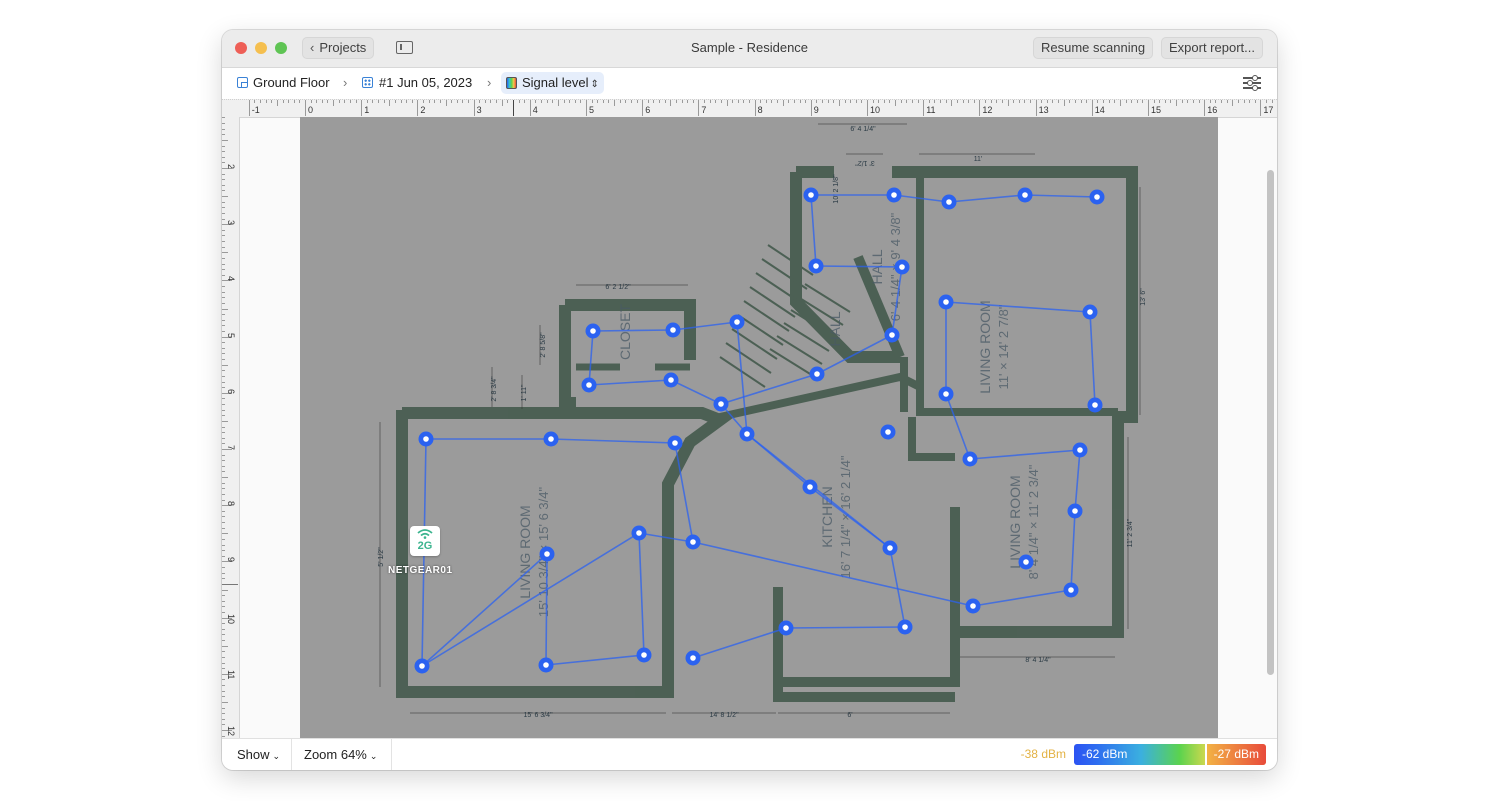 The image size is (1500, 801). What do you see at coordinates (230, 584) in the screenshot?
I see `ruler-cursor-marker` at bounding box center [230, 584].